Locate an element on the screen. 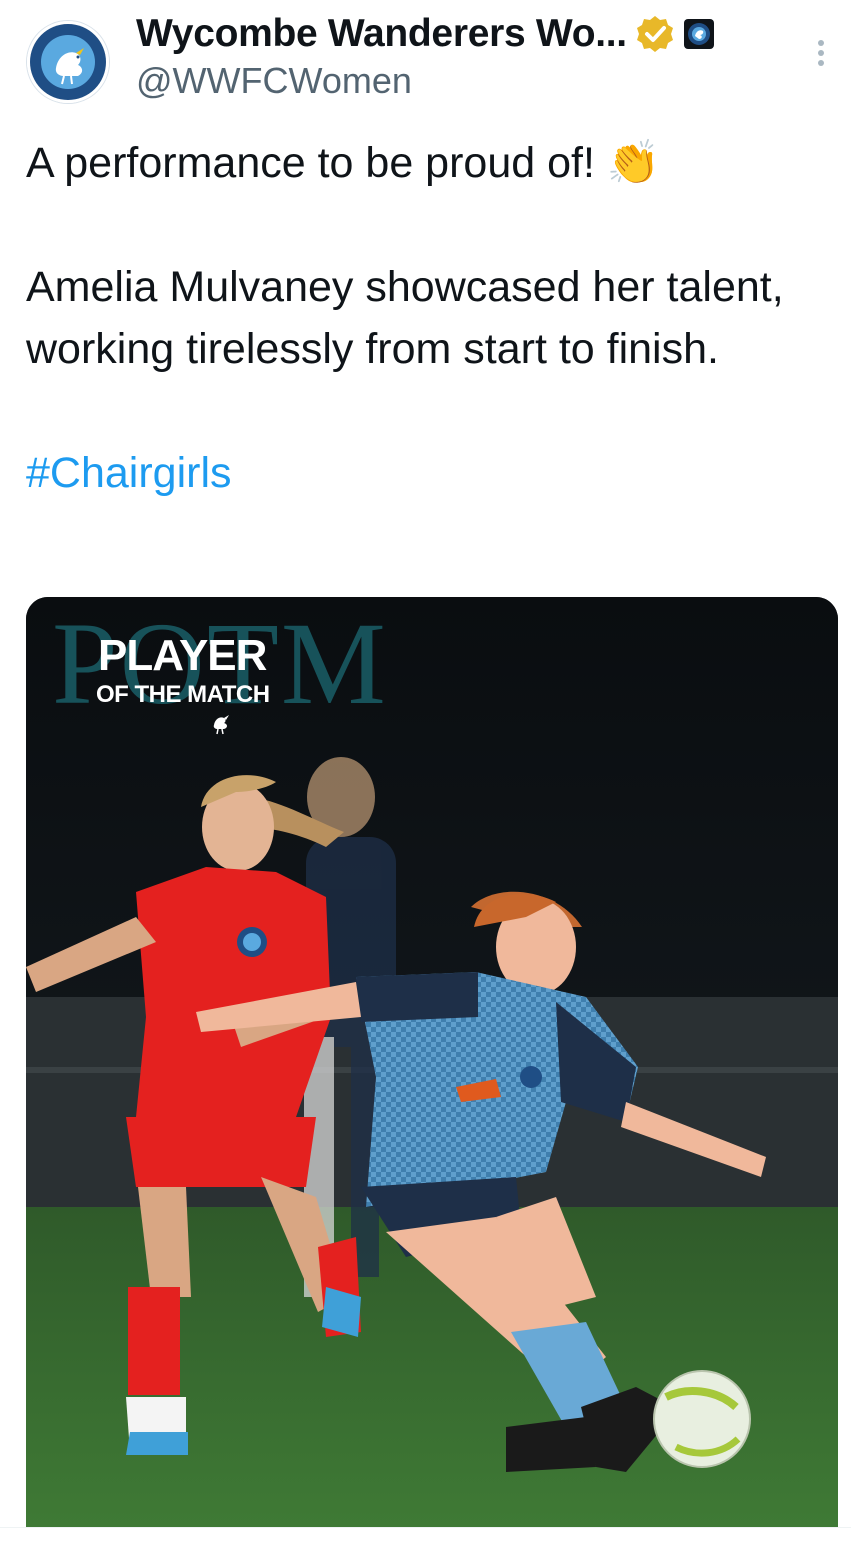  verified-badge-icon is located at coordinates (655, 34).